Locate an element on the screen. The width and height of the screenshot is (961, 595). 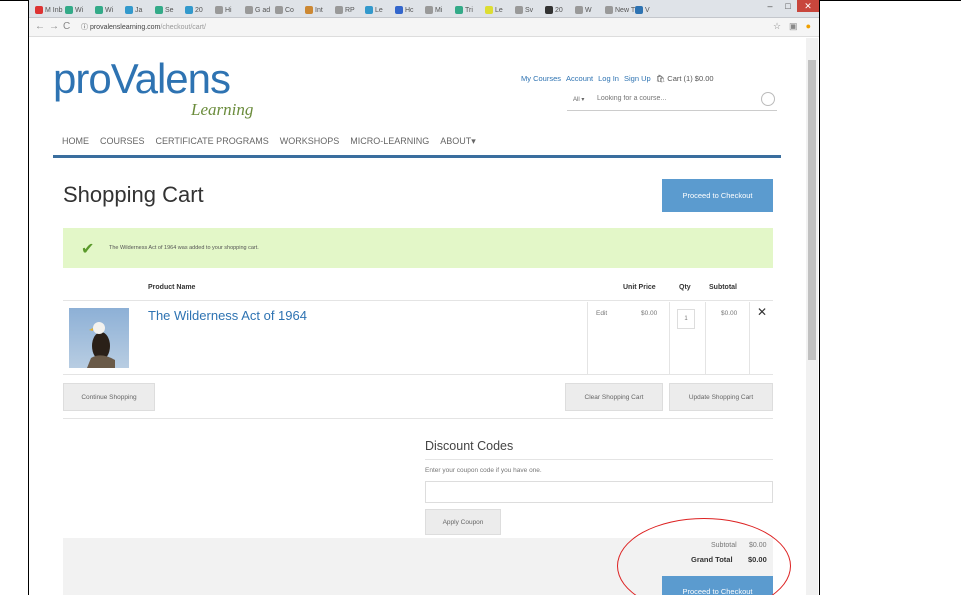
browser-tab: Int is located at coordinates (314, 10).